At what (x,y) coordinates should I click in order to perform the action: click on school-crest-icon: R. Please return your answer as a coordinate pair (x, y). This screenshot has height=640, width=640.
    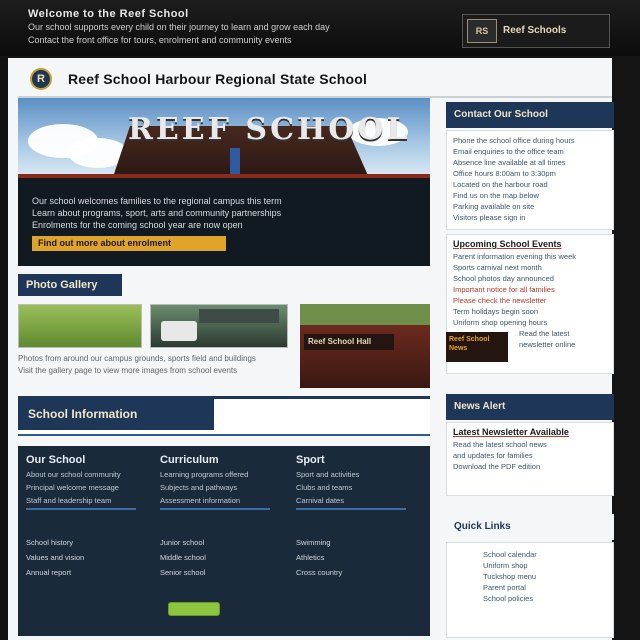
    Looking at the image, I should click on (41, 79).